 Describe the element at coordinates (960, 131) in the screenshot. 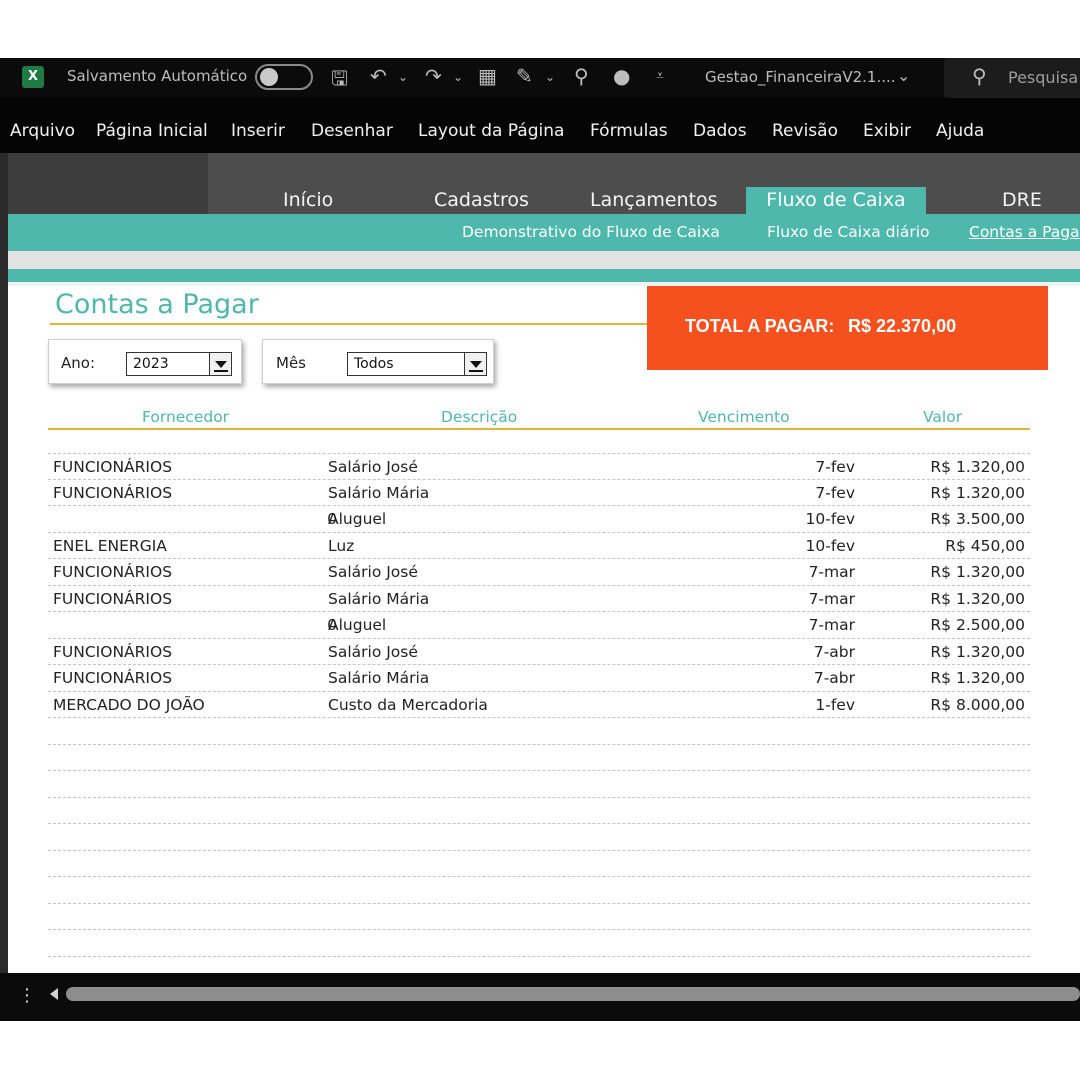

I see `menu-ajuda: Ajuda` at that location.